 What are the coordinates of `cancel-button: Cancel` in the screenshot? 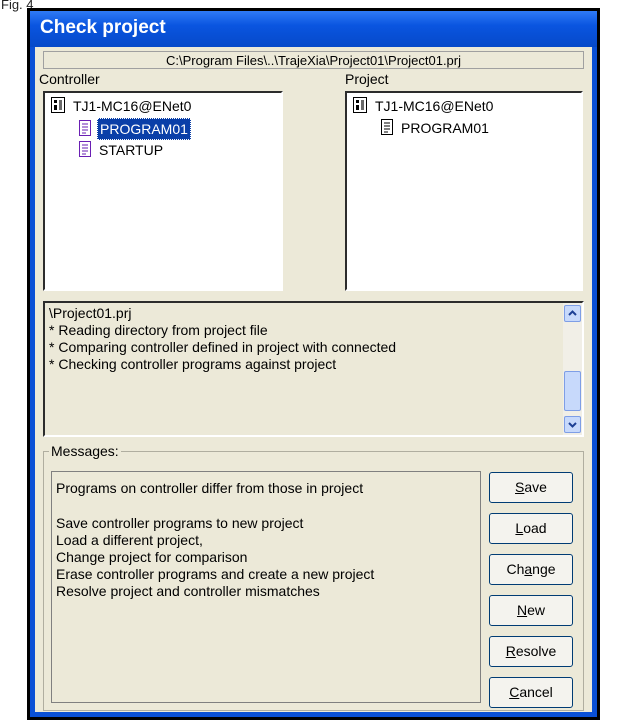 It's located at (531, 692).